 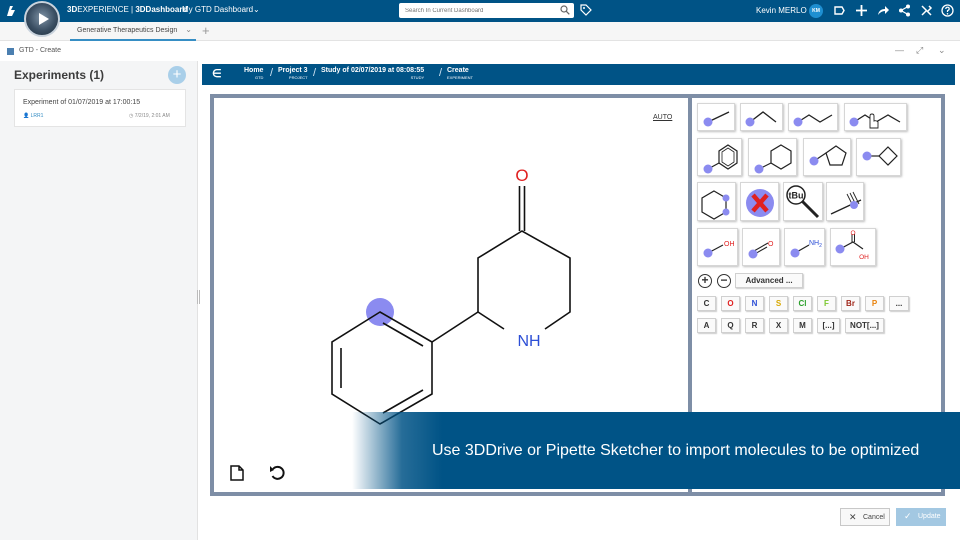 What do you see at coordinates (565, 10) in the screenshot?
I see `search-icon` at bounding box center [565, 10].